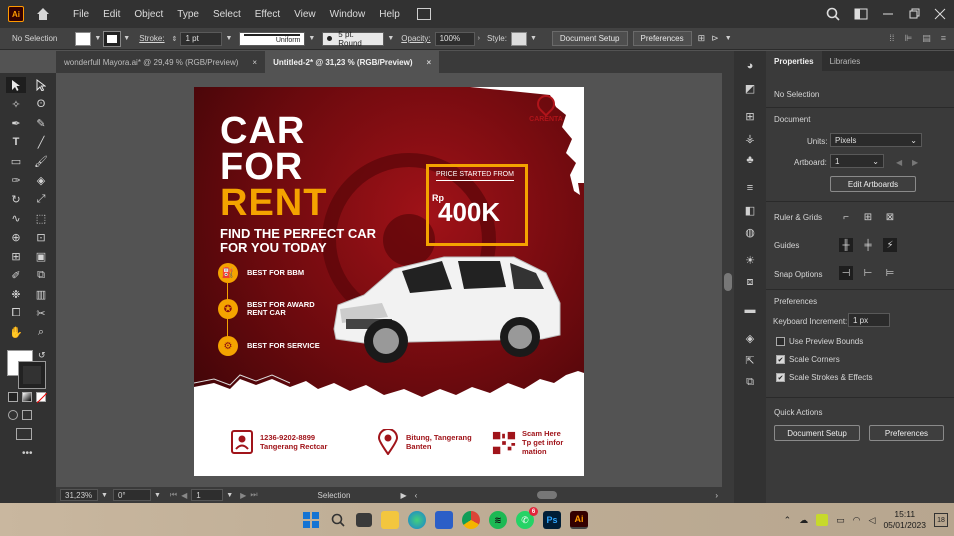  I want to click on draw-normal-icon, so click(13, 415).